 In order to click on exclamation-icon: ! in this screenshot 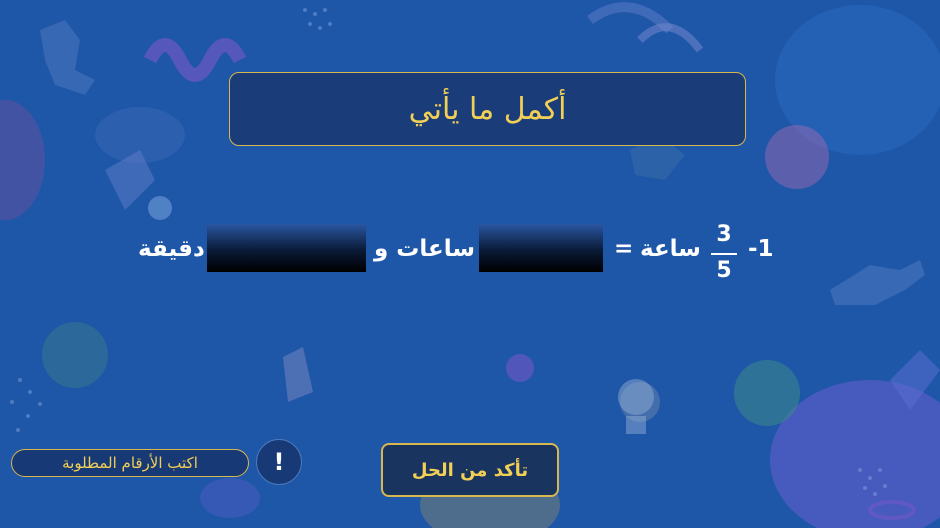, I will do `click(279, 462)`.